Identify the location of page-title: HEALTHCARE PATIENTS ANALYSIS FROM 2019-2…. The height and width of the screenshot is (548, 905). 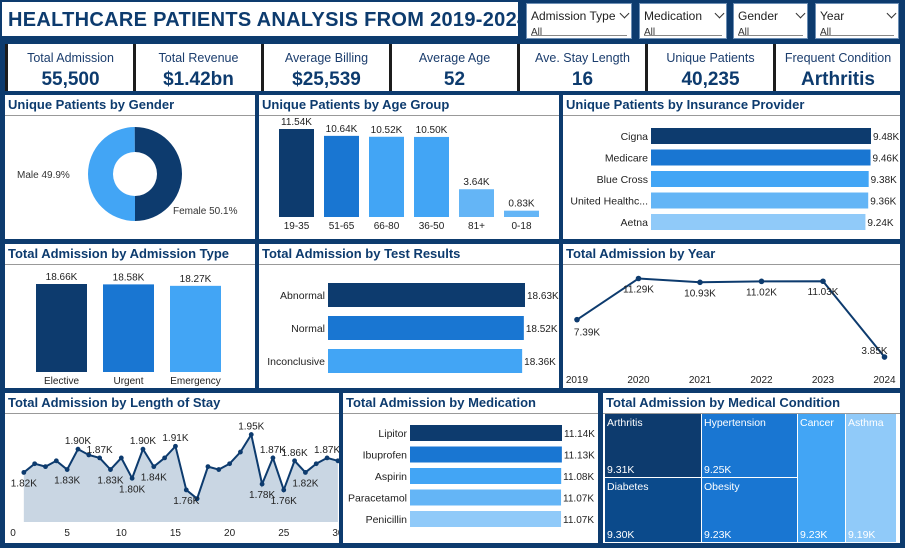
(268, 20).